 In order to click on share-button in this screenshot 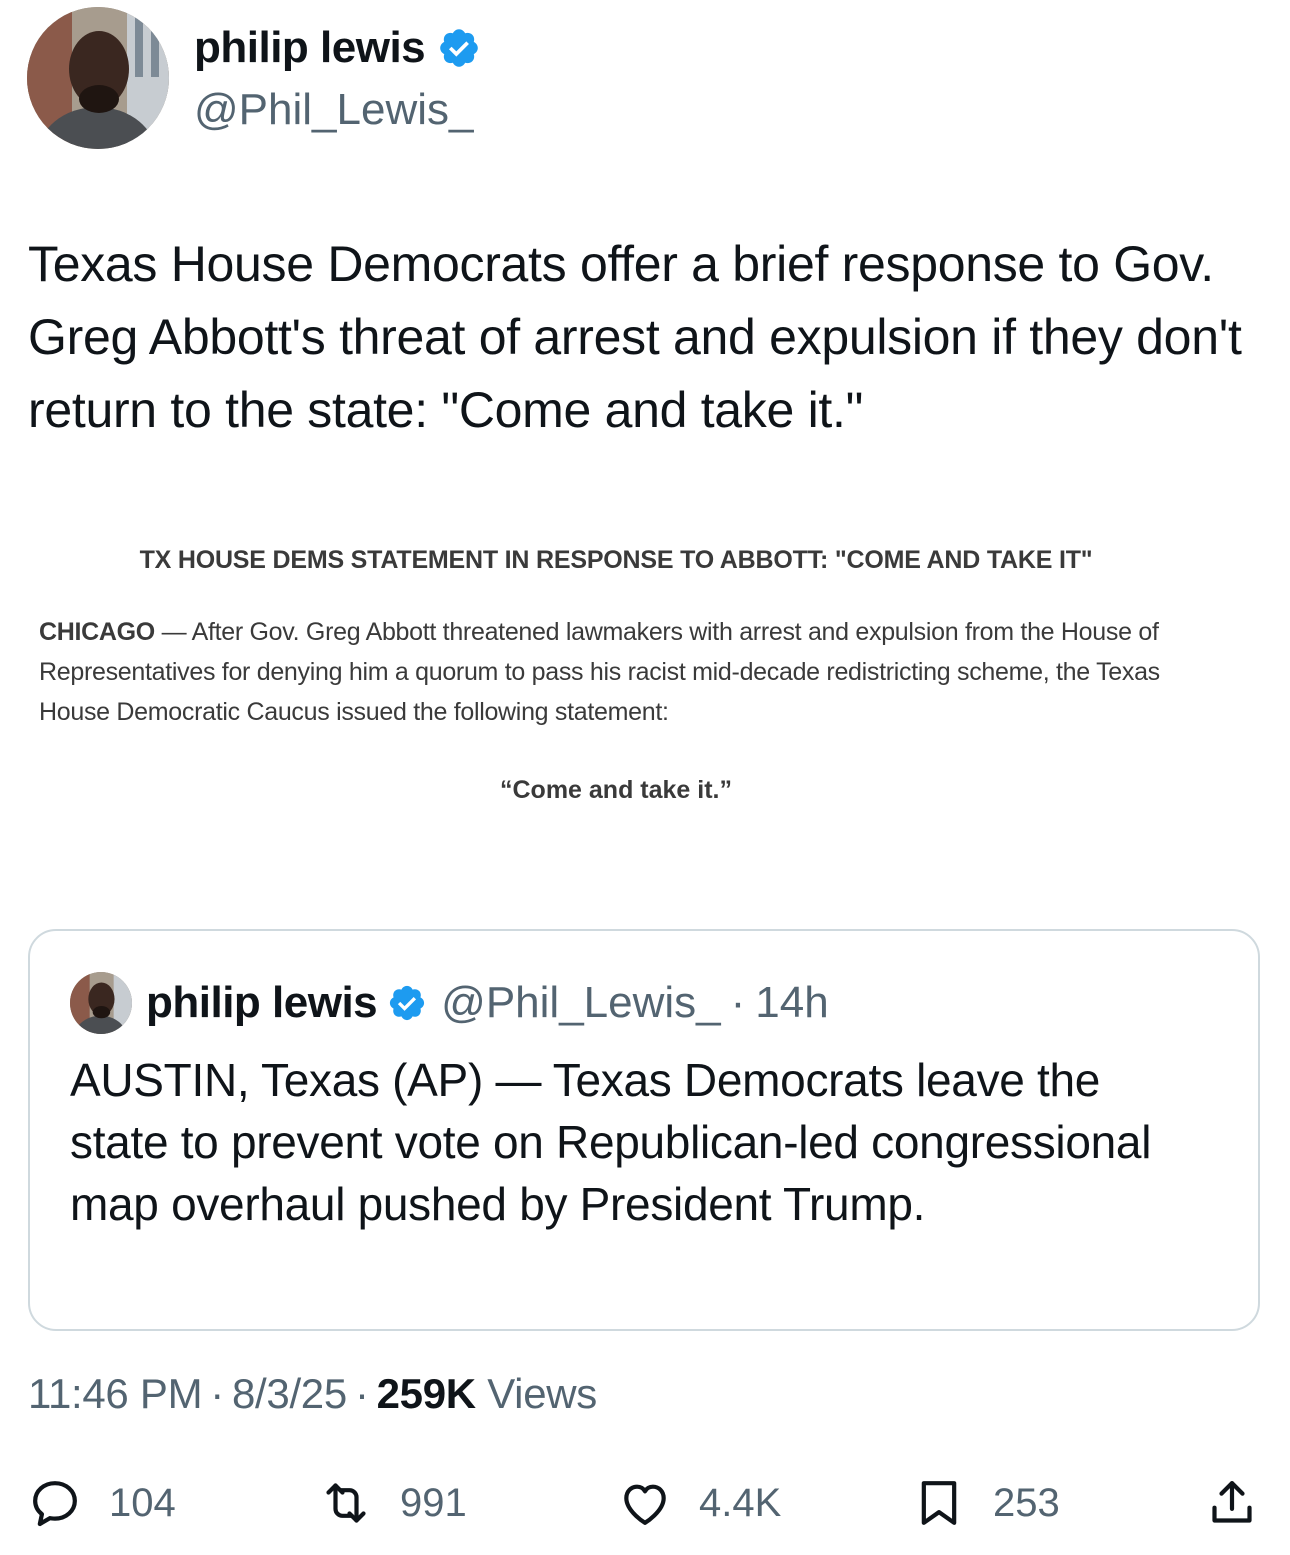, I will do `click(1232, 1503)`.